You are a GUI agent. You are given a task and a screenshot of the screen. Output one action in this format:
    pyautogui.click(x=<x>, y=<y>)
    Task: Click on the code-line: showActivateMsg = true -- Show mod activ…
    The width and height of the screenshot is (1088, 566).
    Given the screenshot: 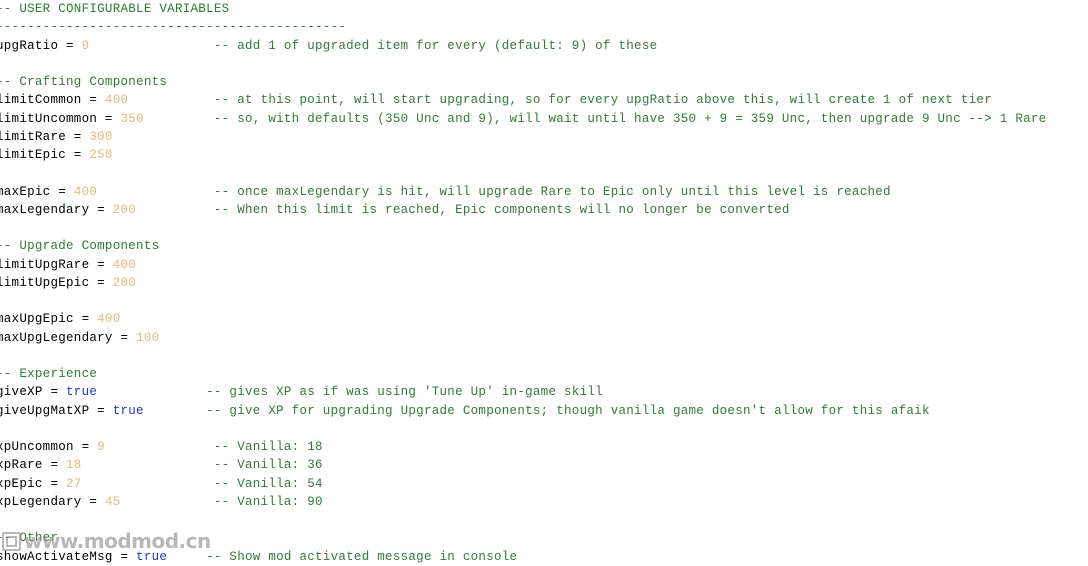 What is the action you would take?
    pyautogui.click(x=523, y=557)
    